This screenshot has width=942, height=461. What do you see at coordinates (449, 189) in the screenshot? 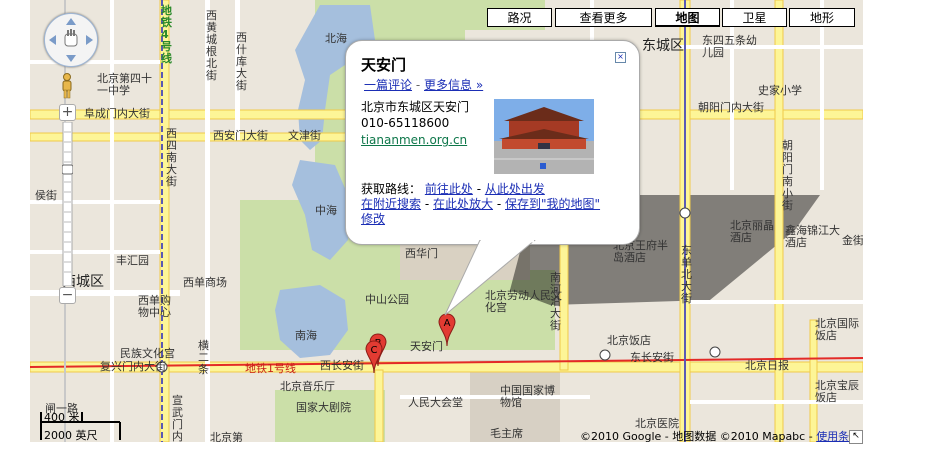
I see `directions-to-here-link: 前往此处` at bounding box center [449, 189].